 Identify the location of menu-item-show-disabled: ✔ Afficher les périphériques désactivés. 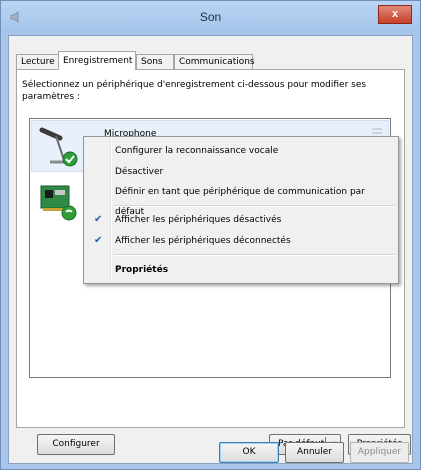
(241, 220).